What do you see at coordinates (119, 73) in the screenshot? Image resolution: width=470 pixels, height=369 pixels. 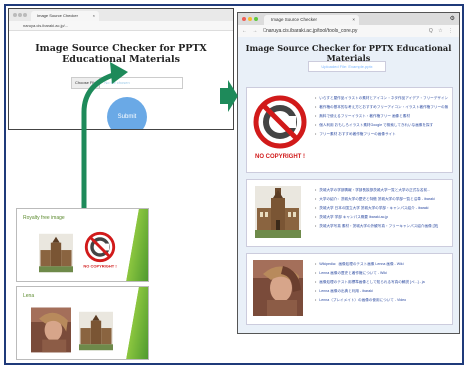 I see `upload-arrowhead` at bounding box center [119, 73].